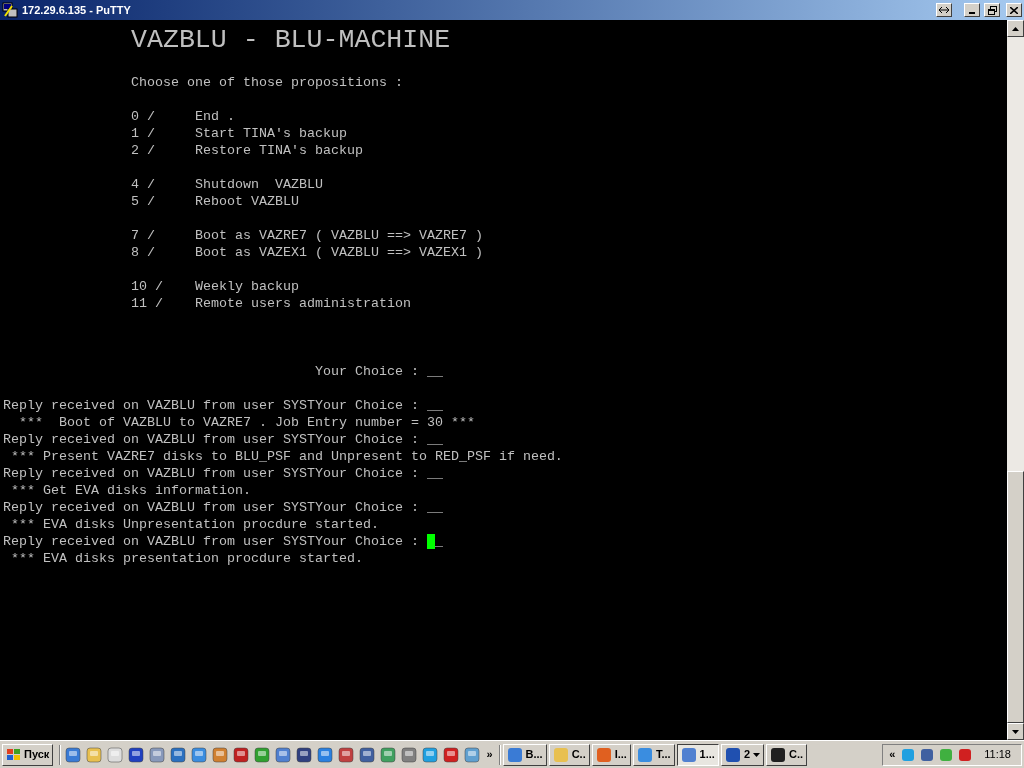  What do you see at coordinates (972, 13) in the screenshot?
I see `minimize-icon` at bounding box center [972, 13].